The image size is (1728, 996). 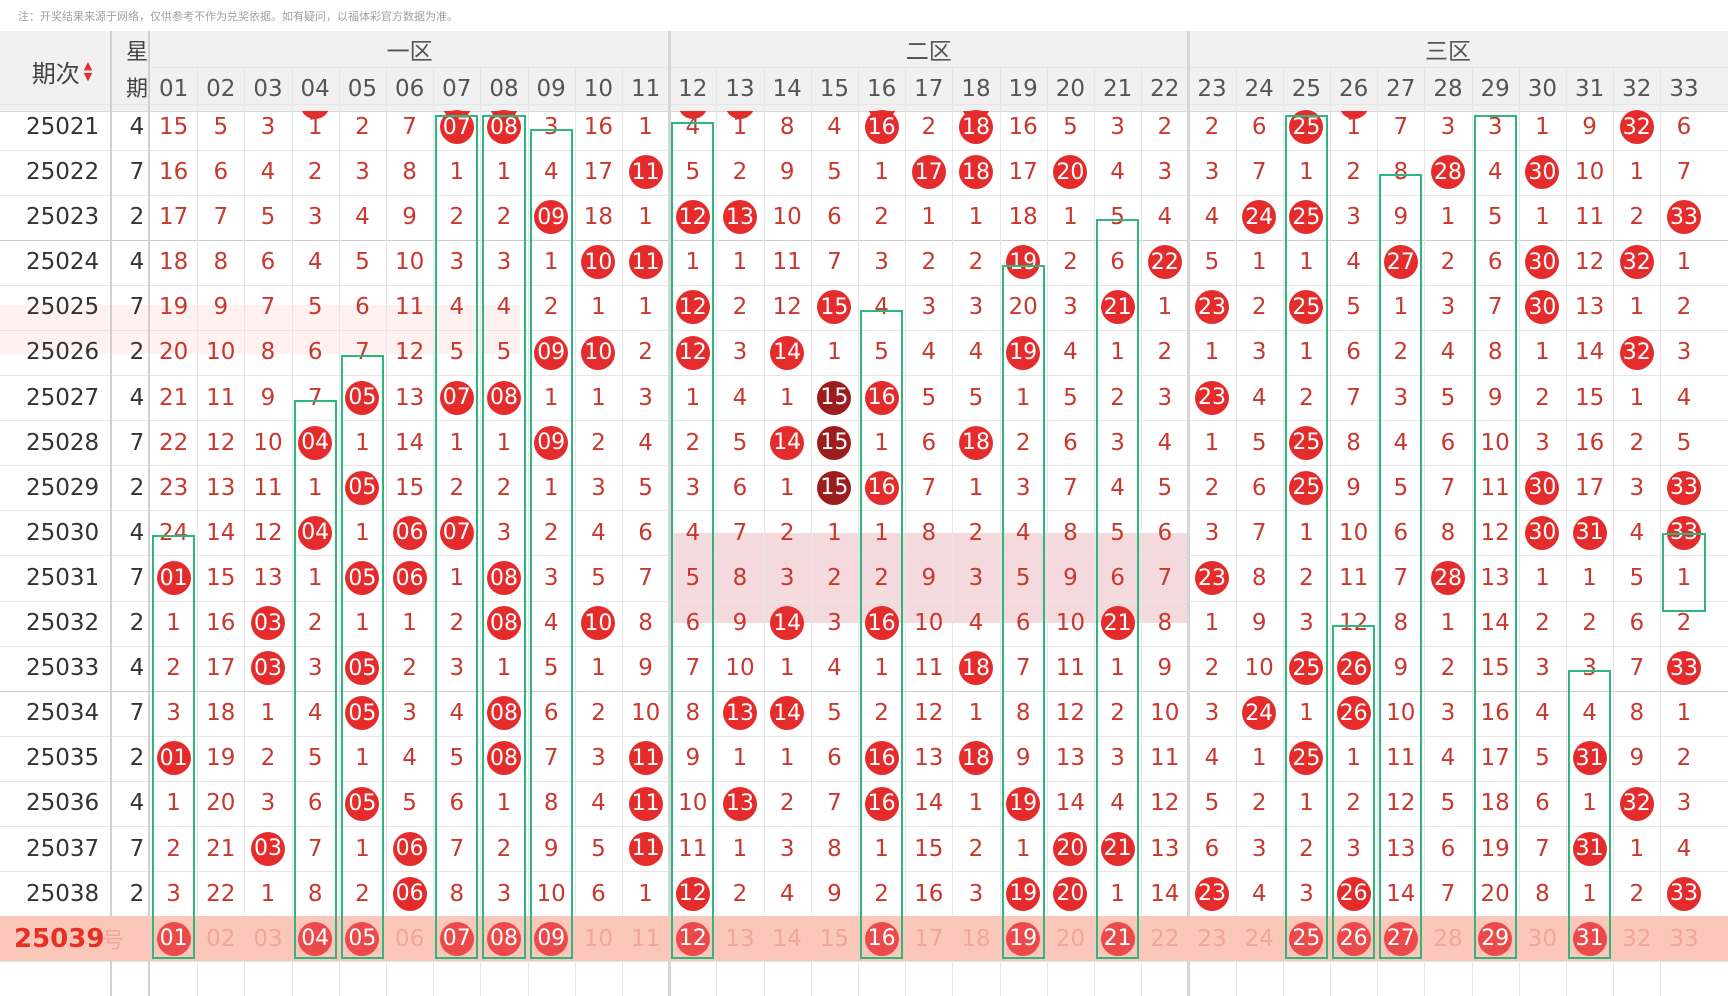 What do you see at coordinates (864, 962) in the screenshot?
I see `row-line` at bounding box center [864, 962].